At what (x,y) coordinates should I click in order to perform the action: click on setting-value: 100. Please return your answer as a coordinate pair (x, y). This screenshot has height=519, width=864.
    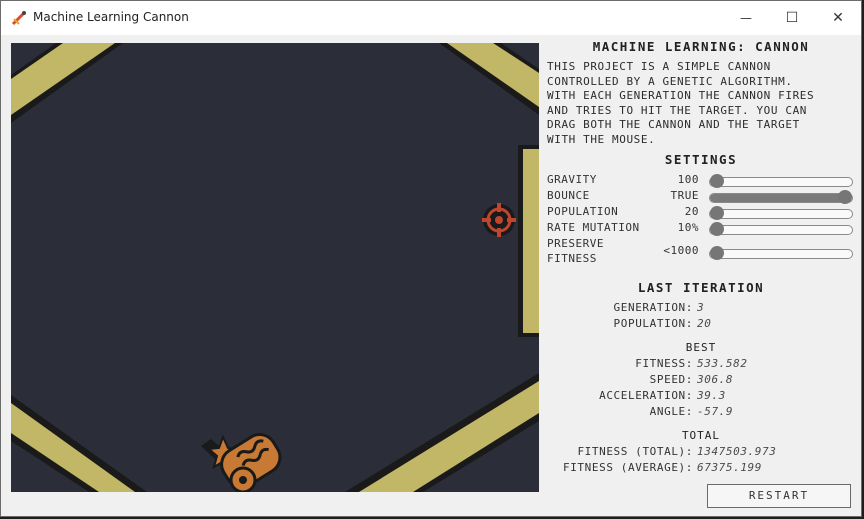
    Looking at the image, I should click on (688, 179).